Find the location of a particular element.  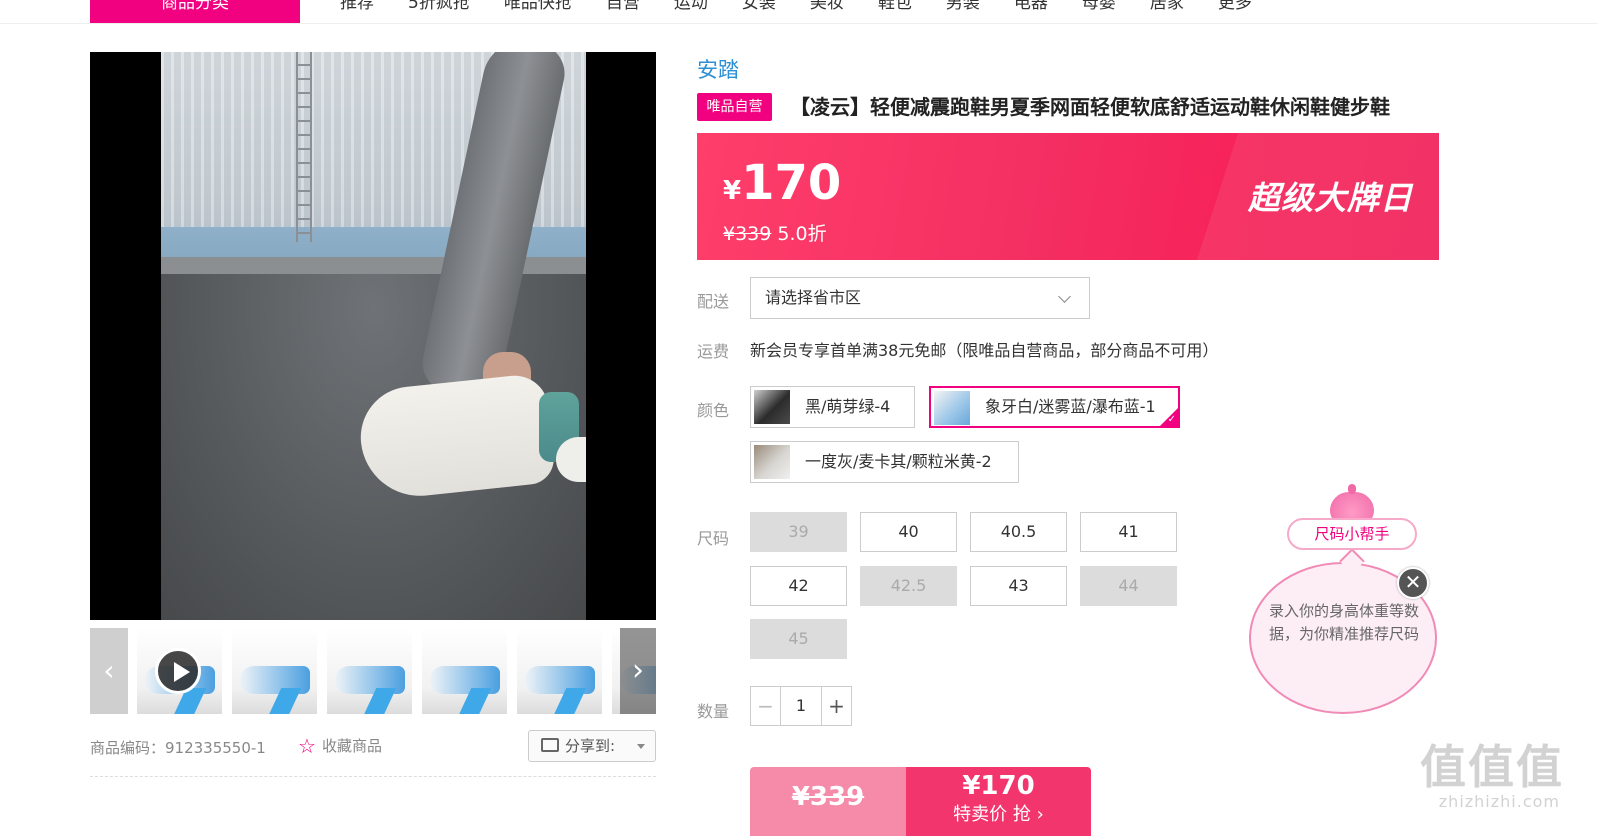

brand-link: 安踏 is located at coordinates (718, 69).